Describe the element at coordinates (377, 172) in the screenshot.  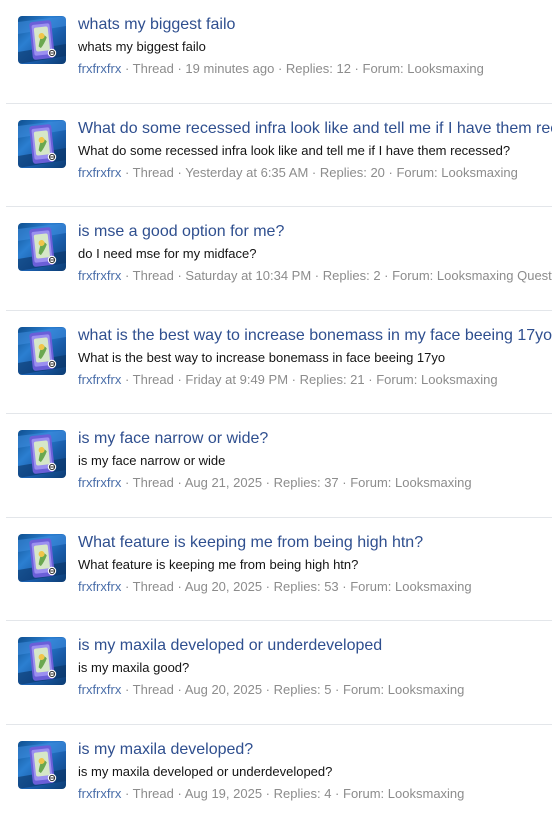
I see `replies-count: 20` at that location.